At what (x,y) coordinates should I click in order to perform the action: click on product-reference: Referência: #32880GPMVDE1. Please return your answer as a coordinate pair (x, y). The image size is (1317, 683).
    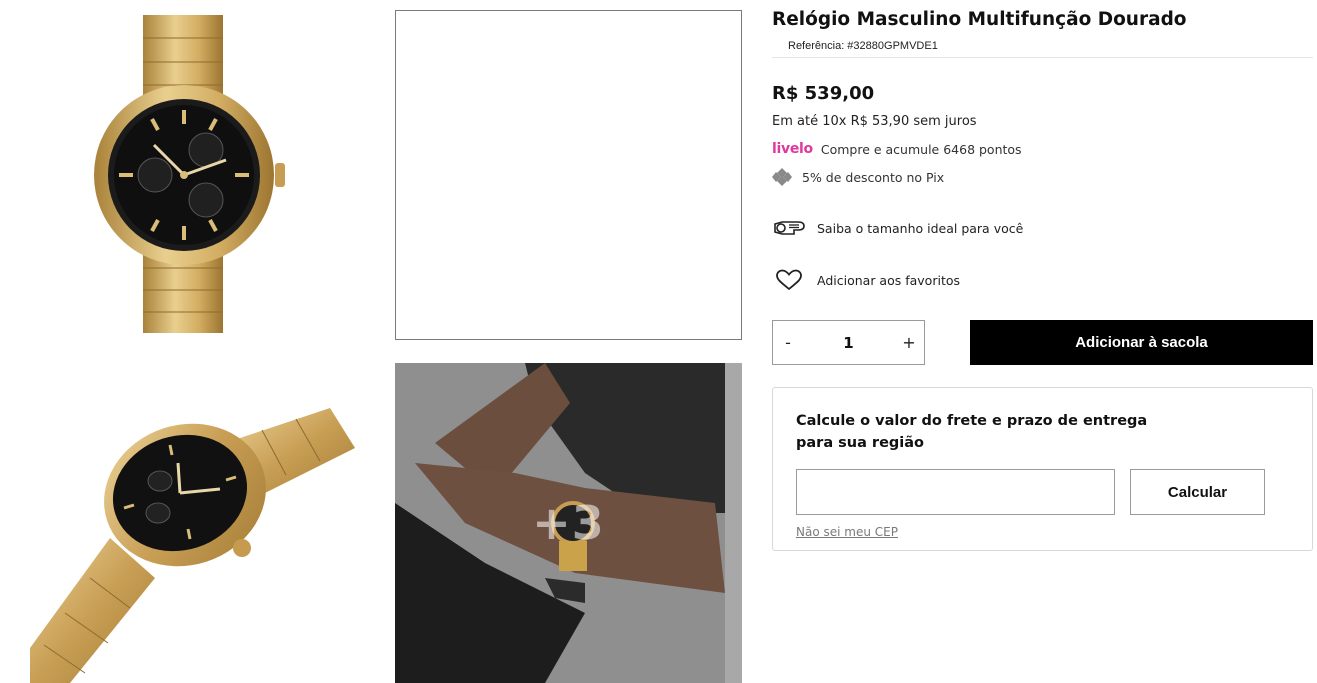
    Looking at the image, I should click on (863, 46).